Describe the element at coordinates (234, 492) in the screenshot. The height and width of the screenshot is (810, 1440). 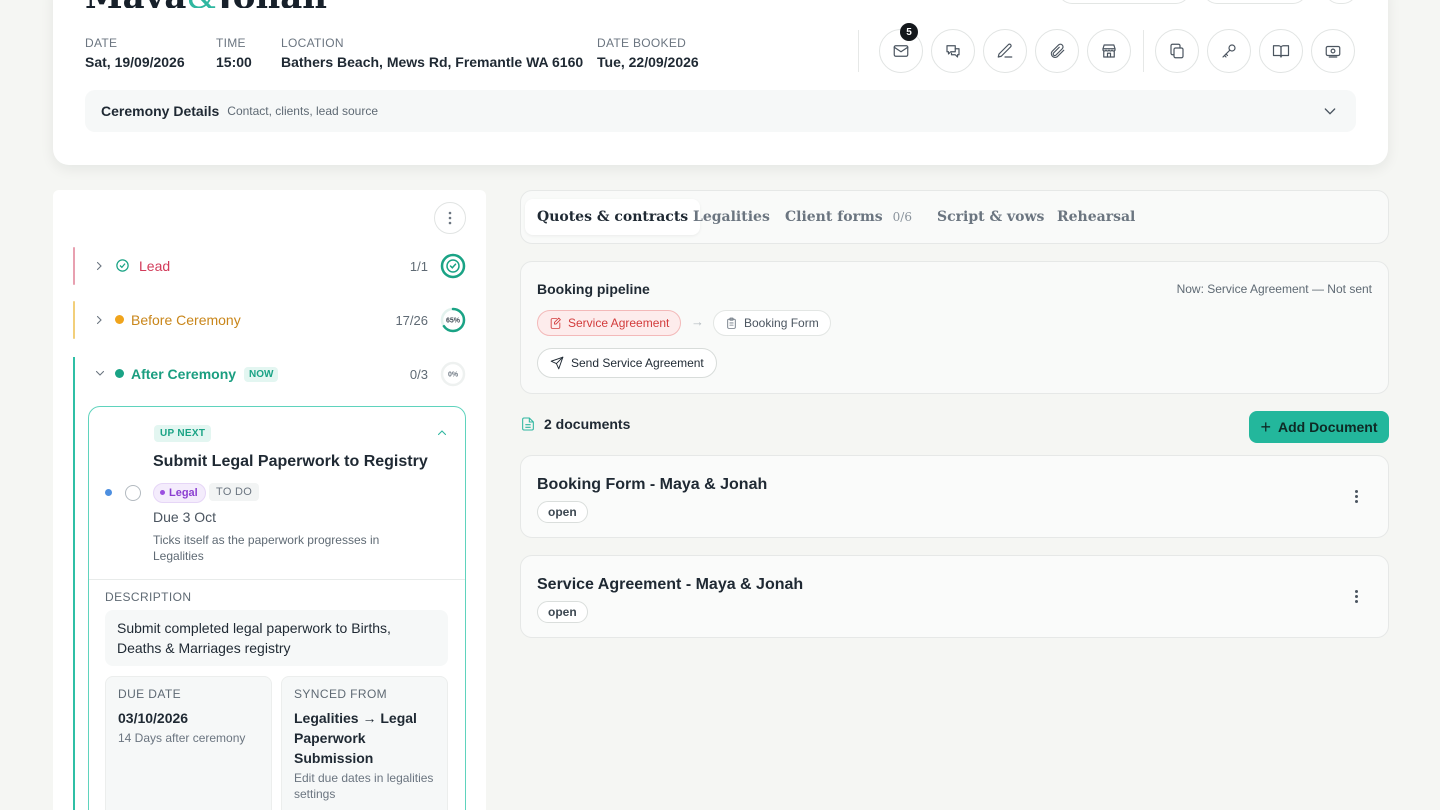
I see `task-status-badge: TO DO` at that location.